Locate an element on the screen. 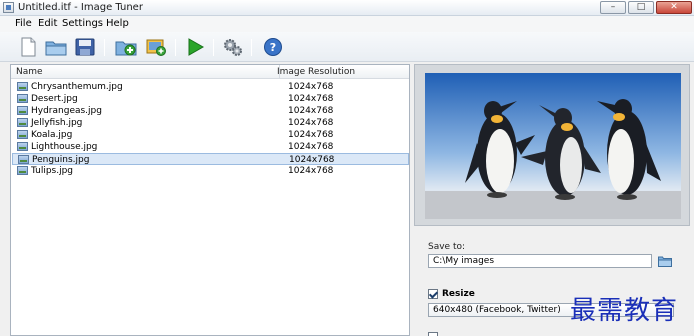 This screenshot has height=336, width=694. settings-icon is located at coordinates (233, 47).